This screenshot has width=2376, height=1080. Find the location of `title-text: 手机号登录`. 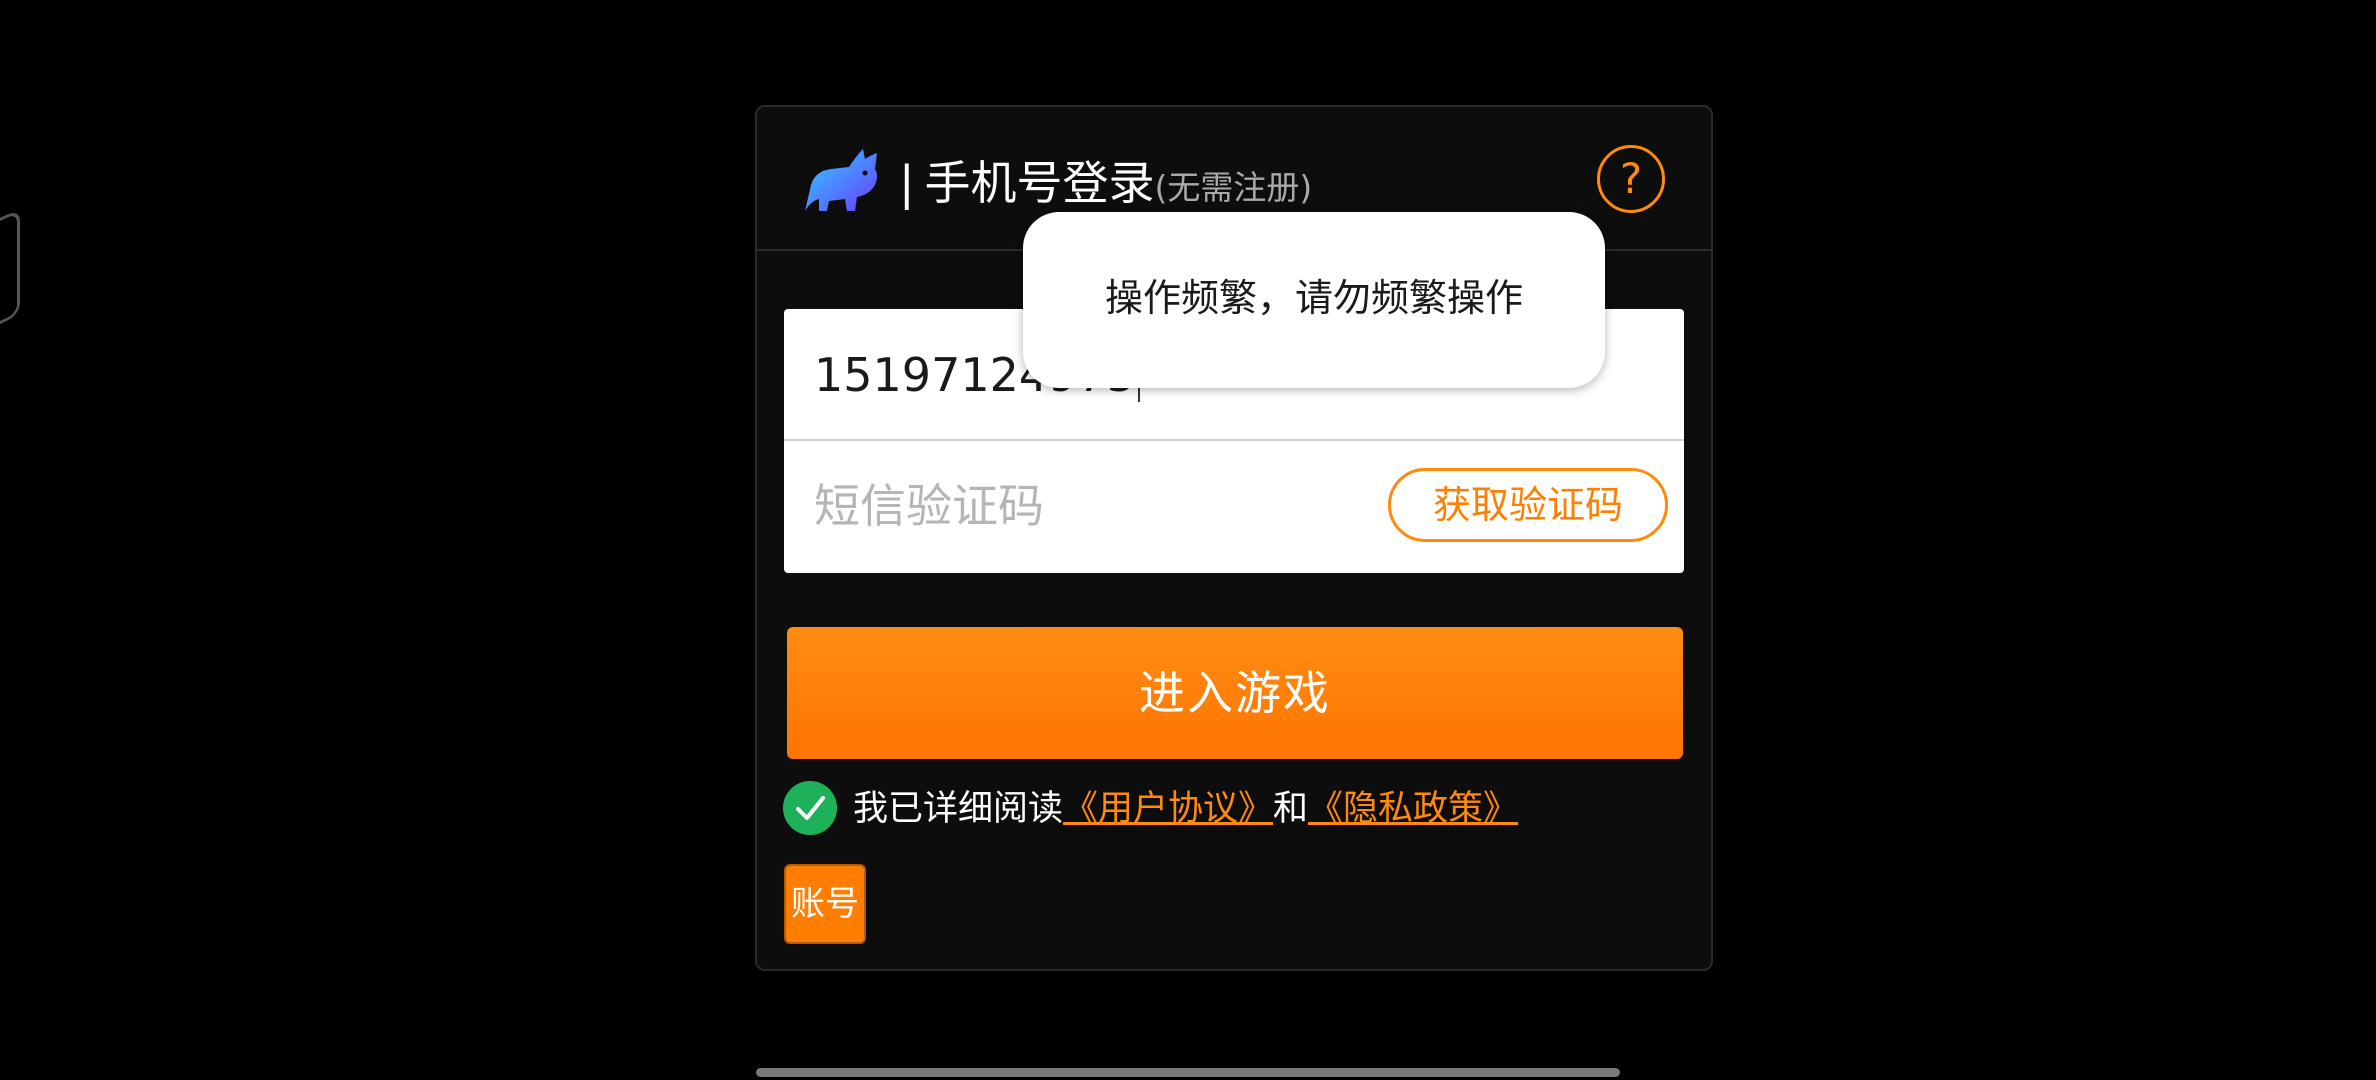

title-text: 手机号登录 is located at coordinates (1039, 183).